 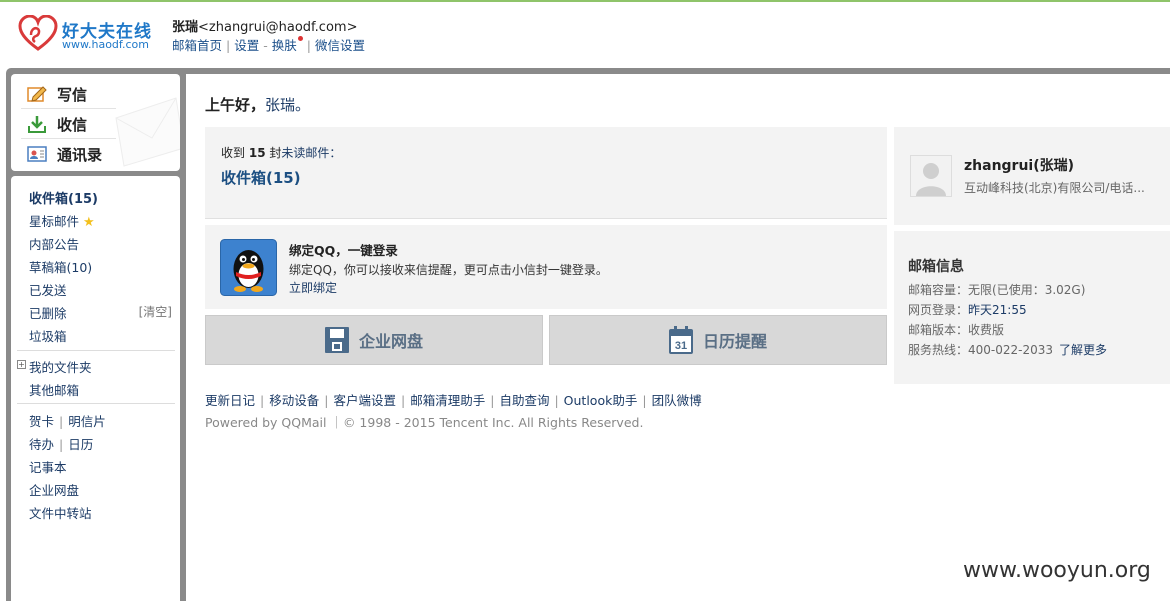 I want to click on address-book-icon, so click(x=37, y=154).